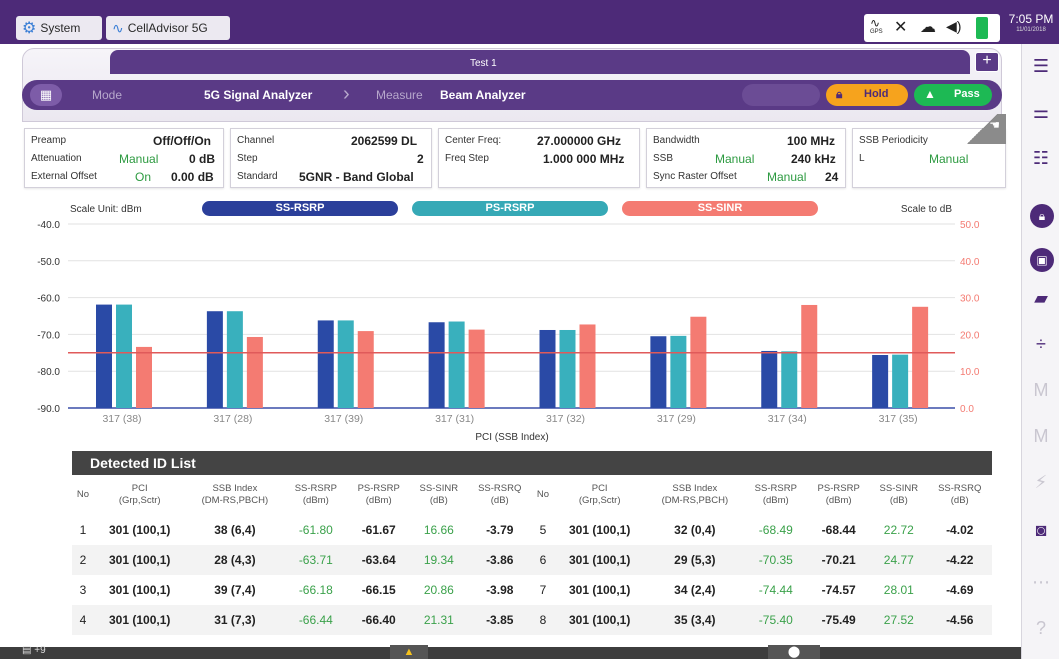 The width and height of the screenshot is (1059, 659). I want to click on freq-step-value: 1.000 000 MHz, so click(584, 159).